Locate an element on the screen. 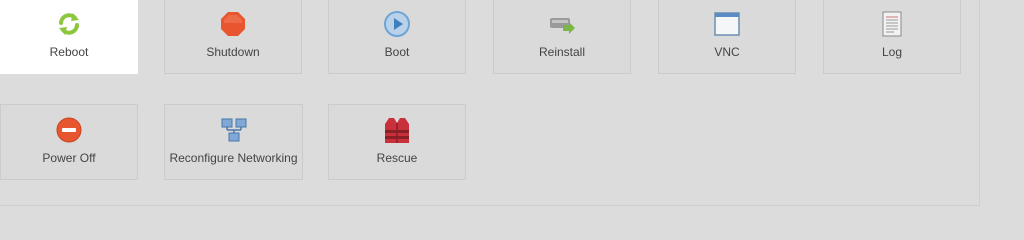 The width and height of the screenshot is (1024, 240). refresh-arrows-icon is located at coordinates (69, 24).